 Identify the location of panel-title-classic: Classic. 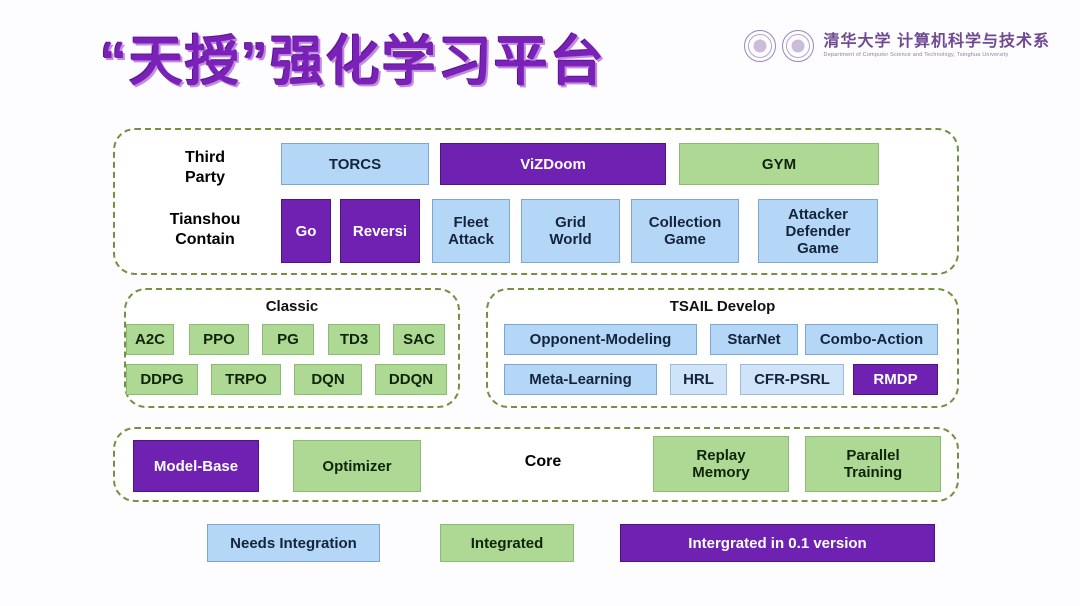
(292, 306).